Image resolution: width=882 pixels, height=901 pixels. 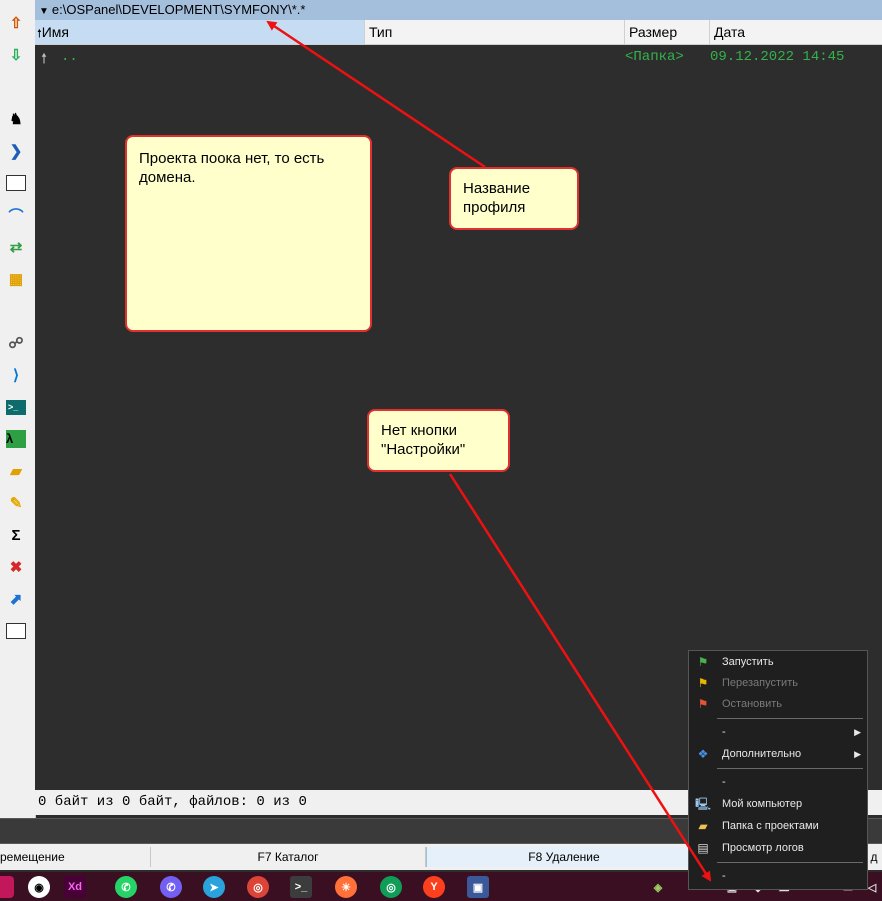 What do you see at coordinates (580, 677) in the screenshot?
I see `arrow-to-tray-menu` at bounding box center [580, 677].